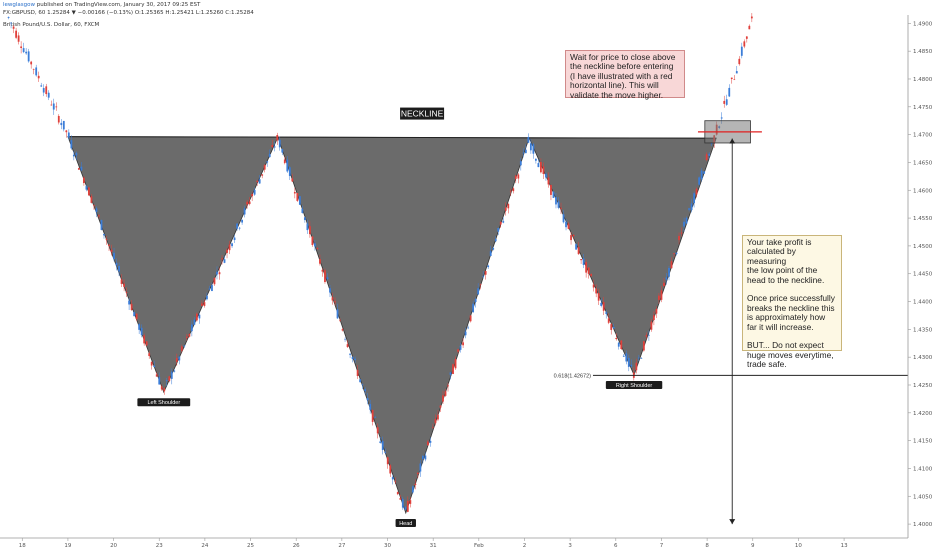  I want to click on x-tick-label: 8, so click(707, 546).